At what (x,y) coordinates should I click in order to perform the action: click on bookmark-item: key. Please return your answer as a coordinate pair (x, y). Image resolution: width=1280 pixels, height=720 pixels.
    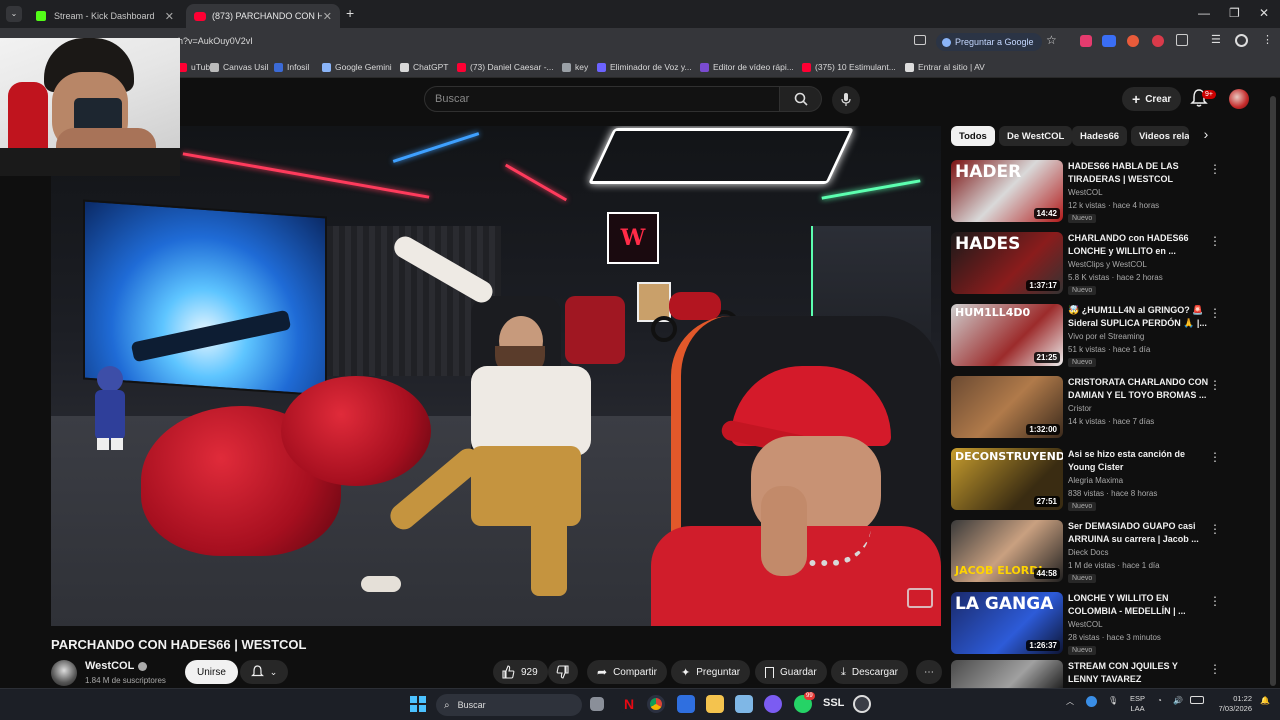
    Looking at the image, I should click on (575, 67).